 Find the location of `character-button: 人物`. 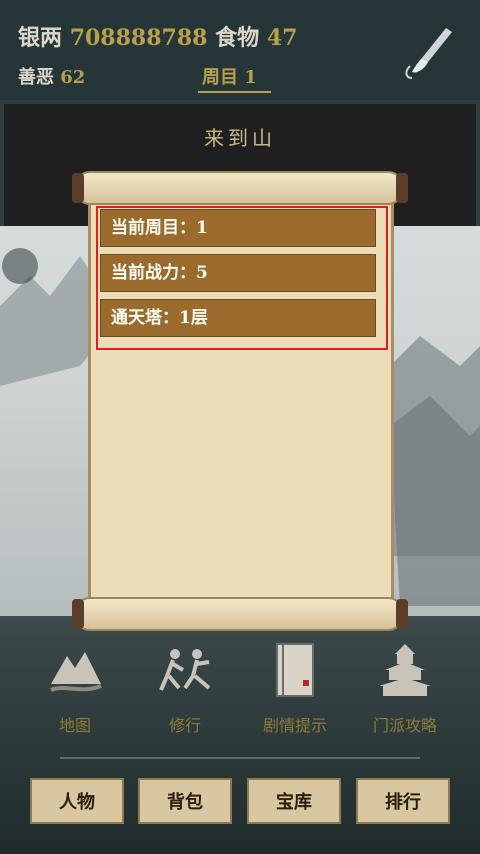

character-button: 人物 is located at coordinates (77, 801).